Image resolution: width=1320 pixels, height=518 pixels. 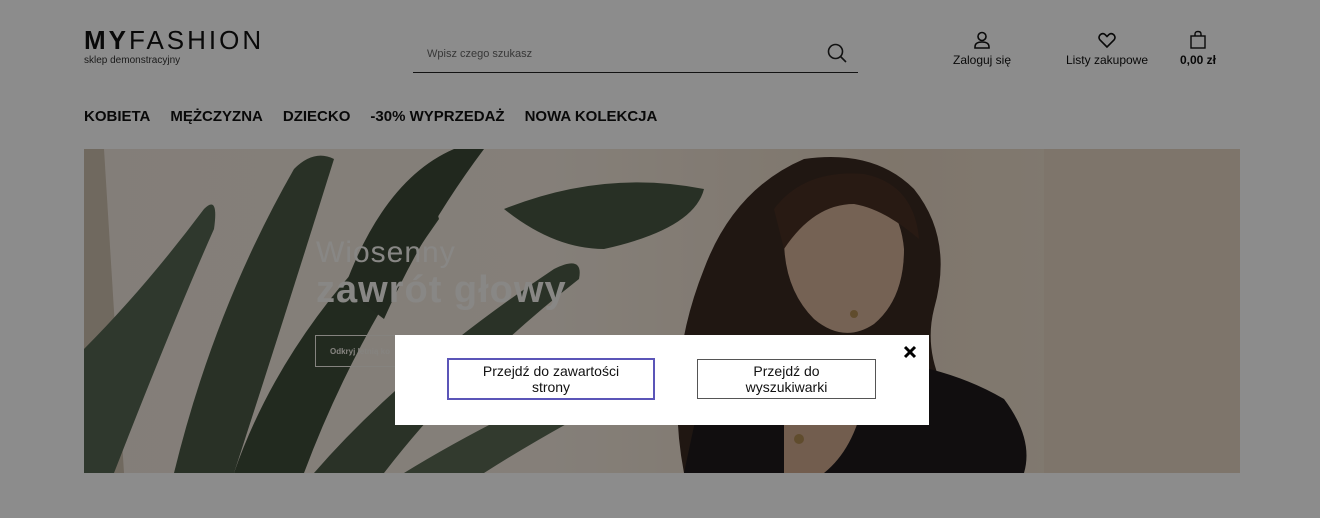 I want to click on close-icon, so click(x=910, y=352).